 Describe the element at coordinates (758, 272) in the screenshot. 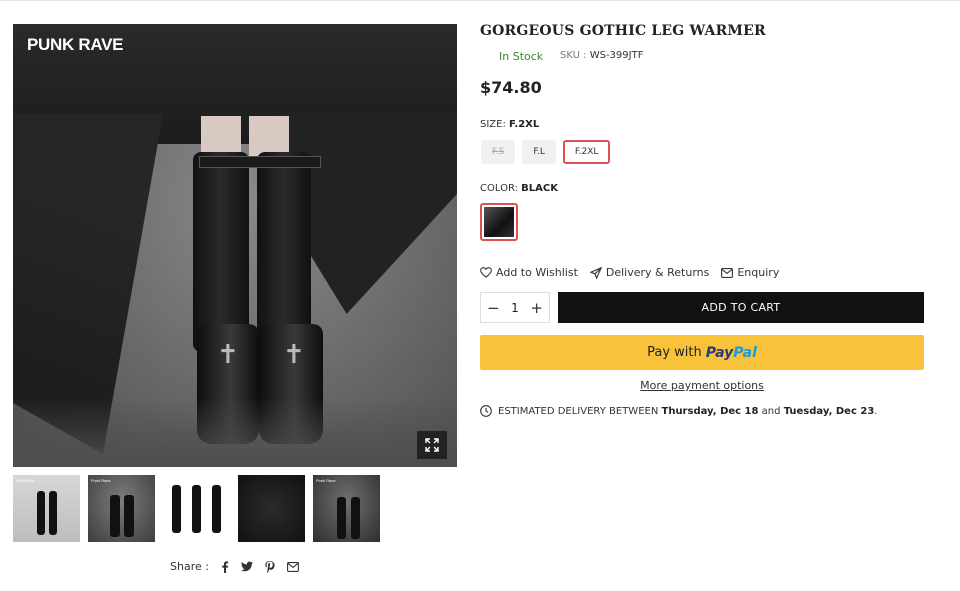

I see `enquiry-label: Enquiry` at that location.